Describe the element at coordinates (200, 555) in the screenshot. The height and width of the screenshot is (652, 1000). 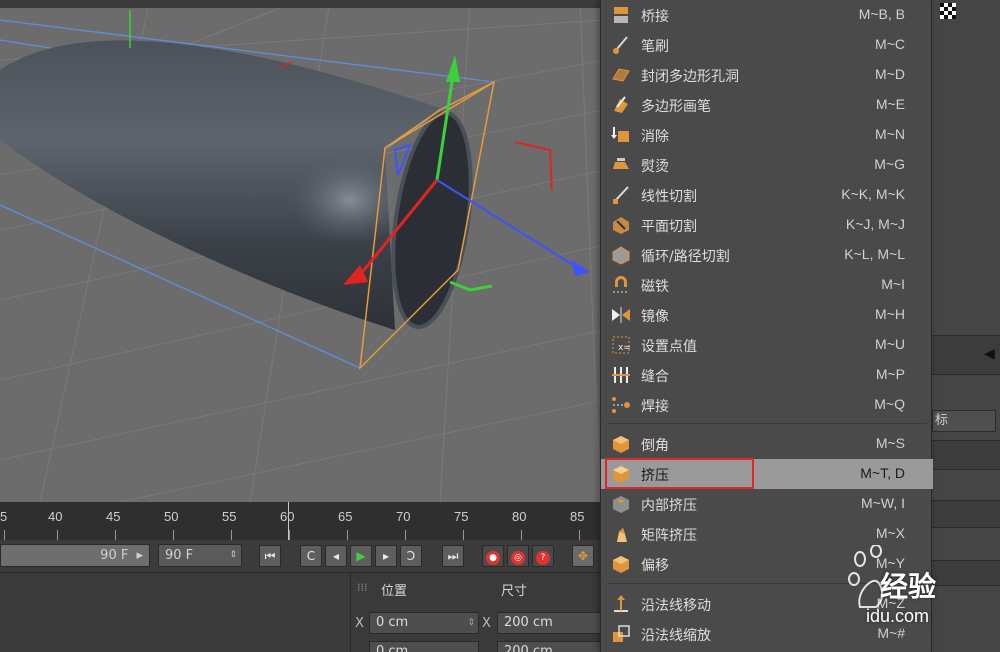
I see `max-frame-field: 90 F ⇕` at that location.